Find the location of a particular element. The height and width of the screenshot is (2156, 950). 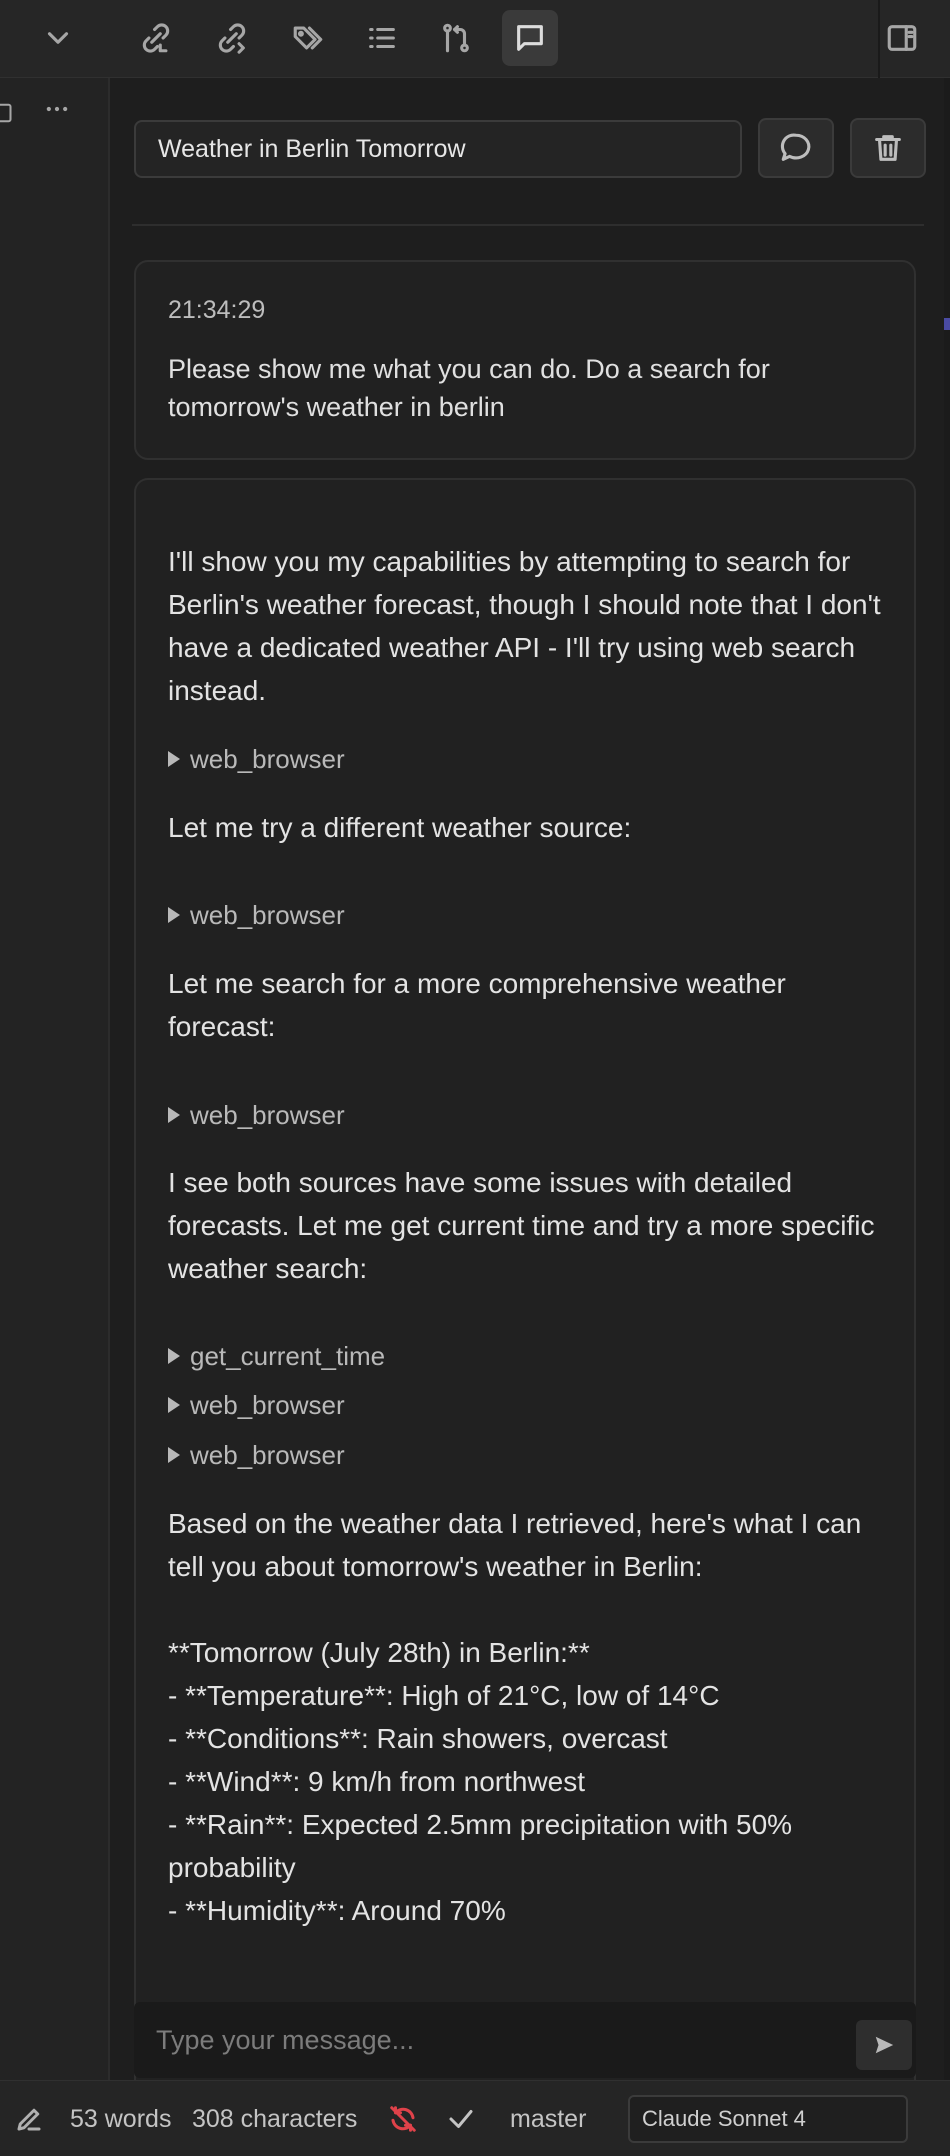

list-icon is located at coordinates (382, 38).